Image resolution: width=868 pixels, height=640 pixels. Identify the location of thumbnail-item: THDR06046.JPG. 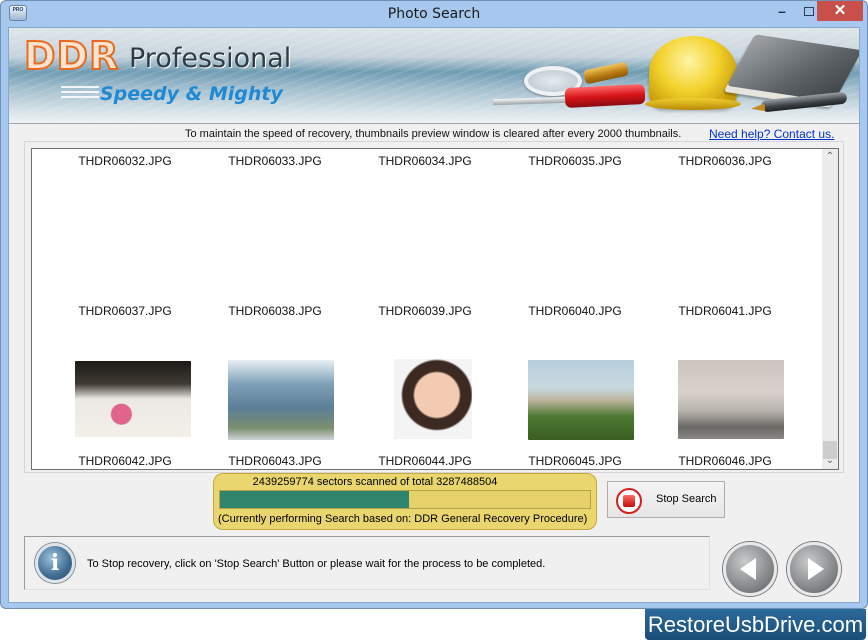
(725, 380).